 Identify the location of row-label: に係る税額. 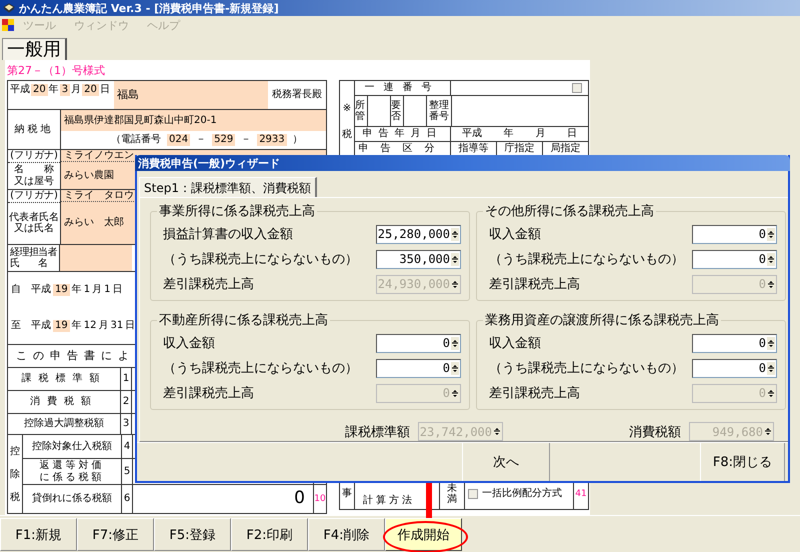
(72, 477).